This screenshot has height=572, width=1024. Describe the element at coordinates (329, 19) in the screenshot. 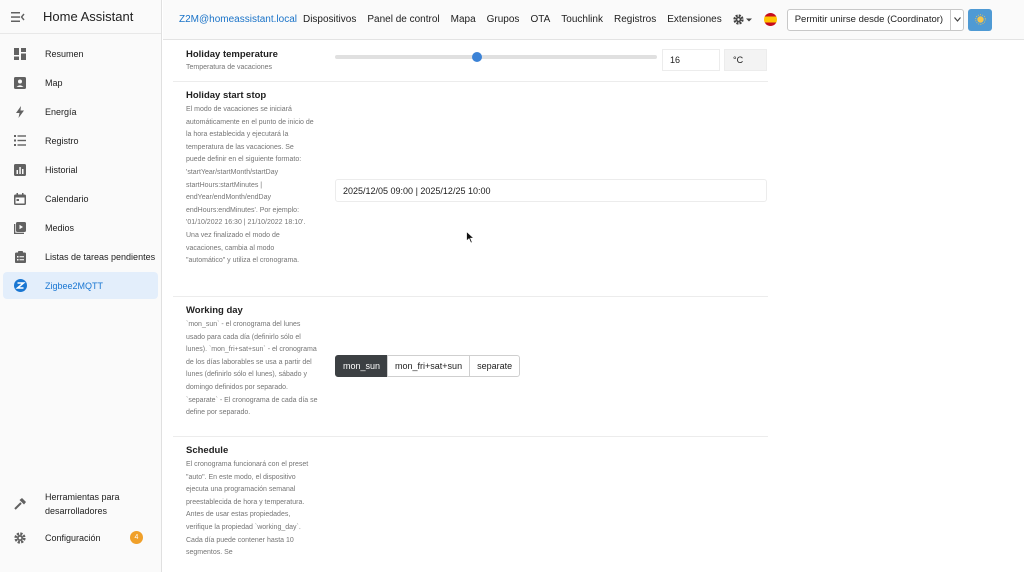

I see `nav-dispositivos: Dispositivos` at that location.